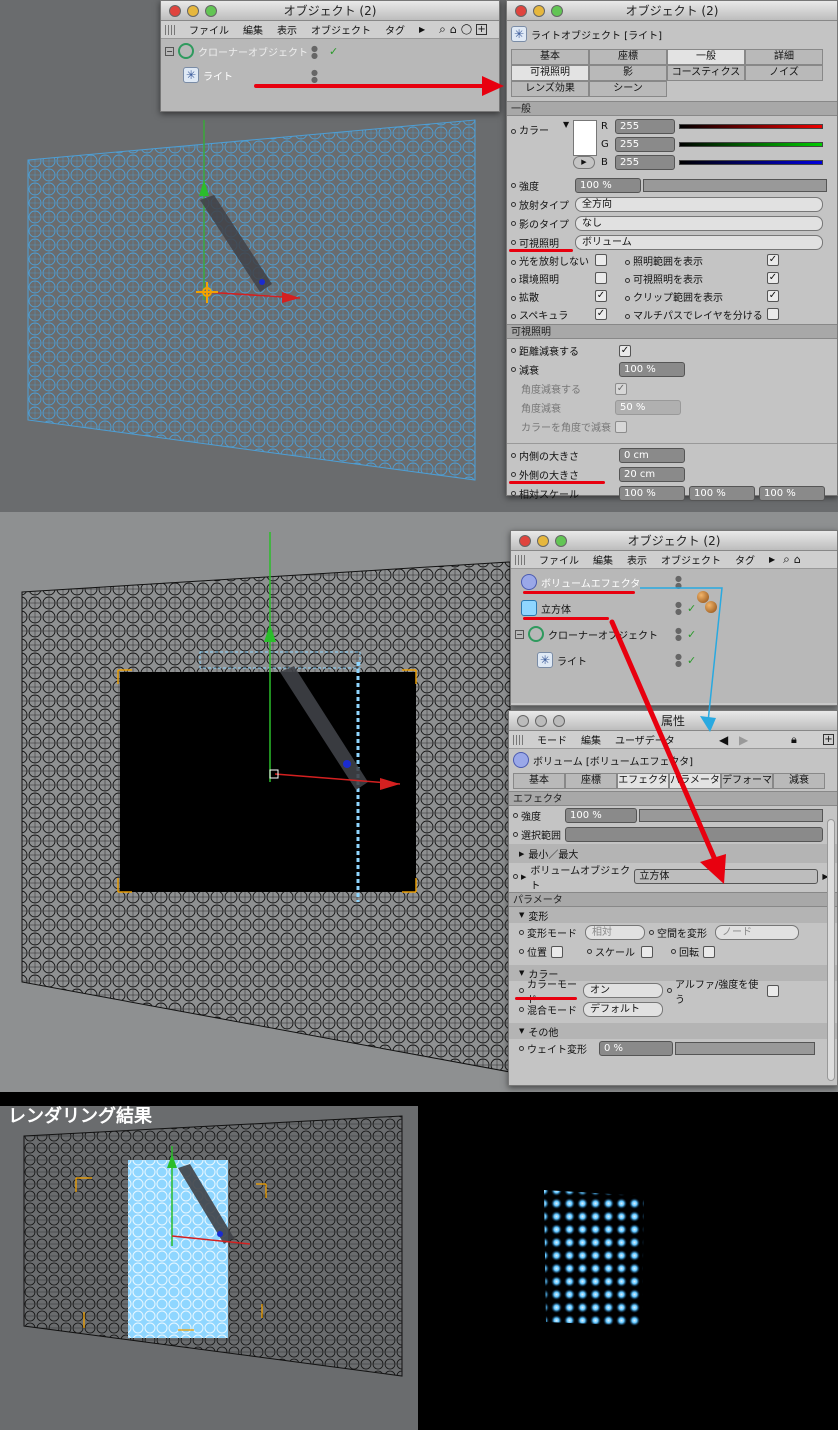 This screenshot has width=838, height=1430. Describe the element at coordinates (706, 57) in the screenshot. I see `tab-general: 一般` at that location.